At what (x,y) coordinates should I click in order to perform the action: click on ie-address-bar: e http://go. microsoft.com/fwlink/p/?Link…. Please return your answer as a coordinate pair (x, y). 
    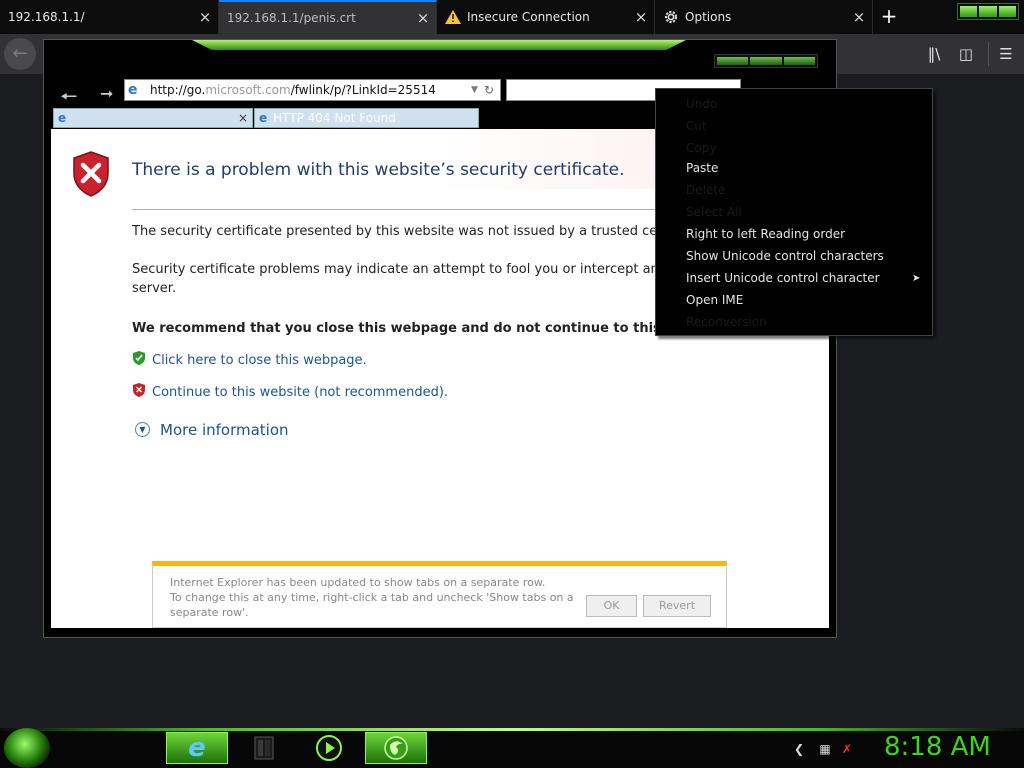
    Looking at the image, I should click on (312, 90).